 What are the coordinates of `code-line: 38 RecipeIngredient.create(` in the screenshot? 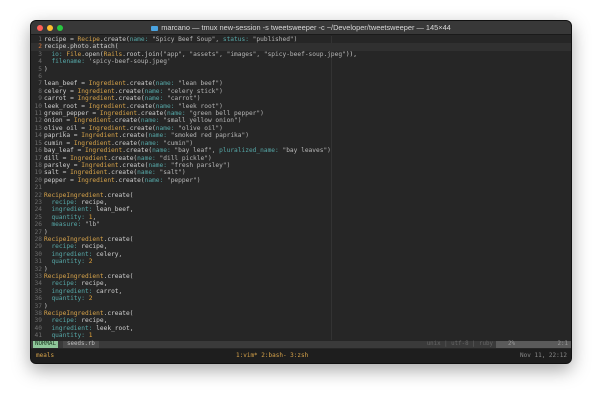 It's located at (301, 313).